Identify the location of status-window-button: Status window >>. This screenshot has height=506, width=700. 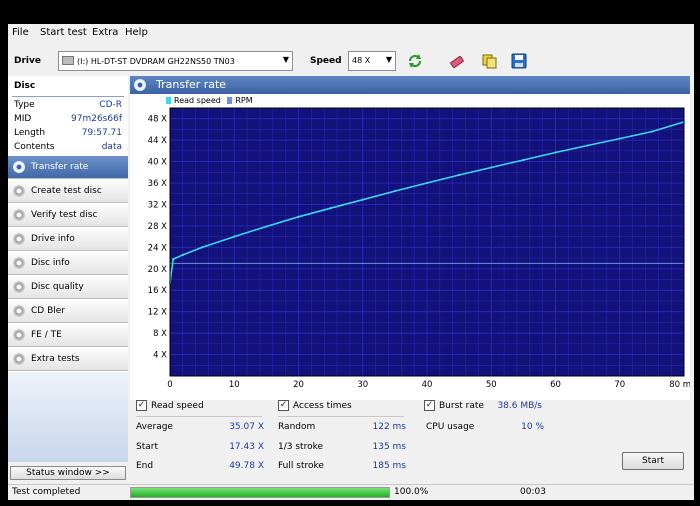
(68, 473).